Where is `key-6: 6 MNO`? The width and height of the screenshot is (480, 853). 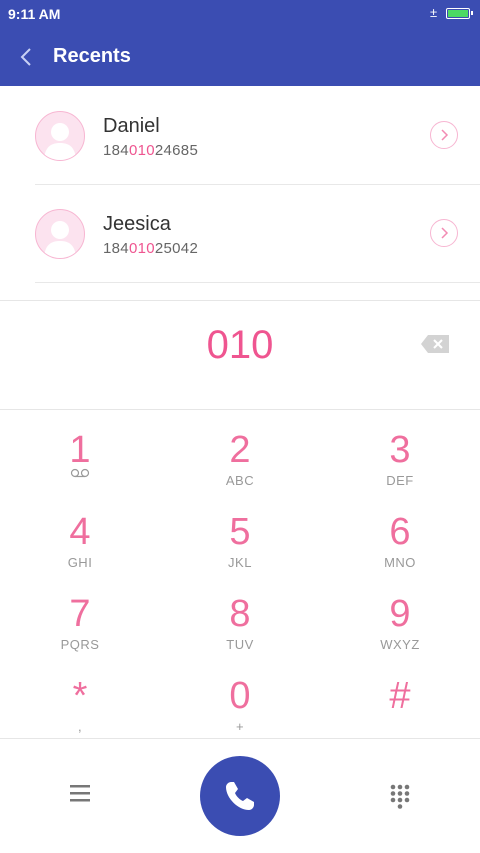
key-6: 6 MNO is located at coordinates (400, 541).